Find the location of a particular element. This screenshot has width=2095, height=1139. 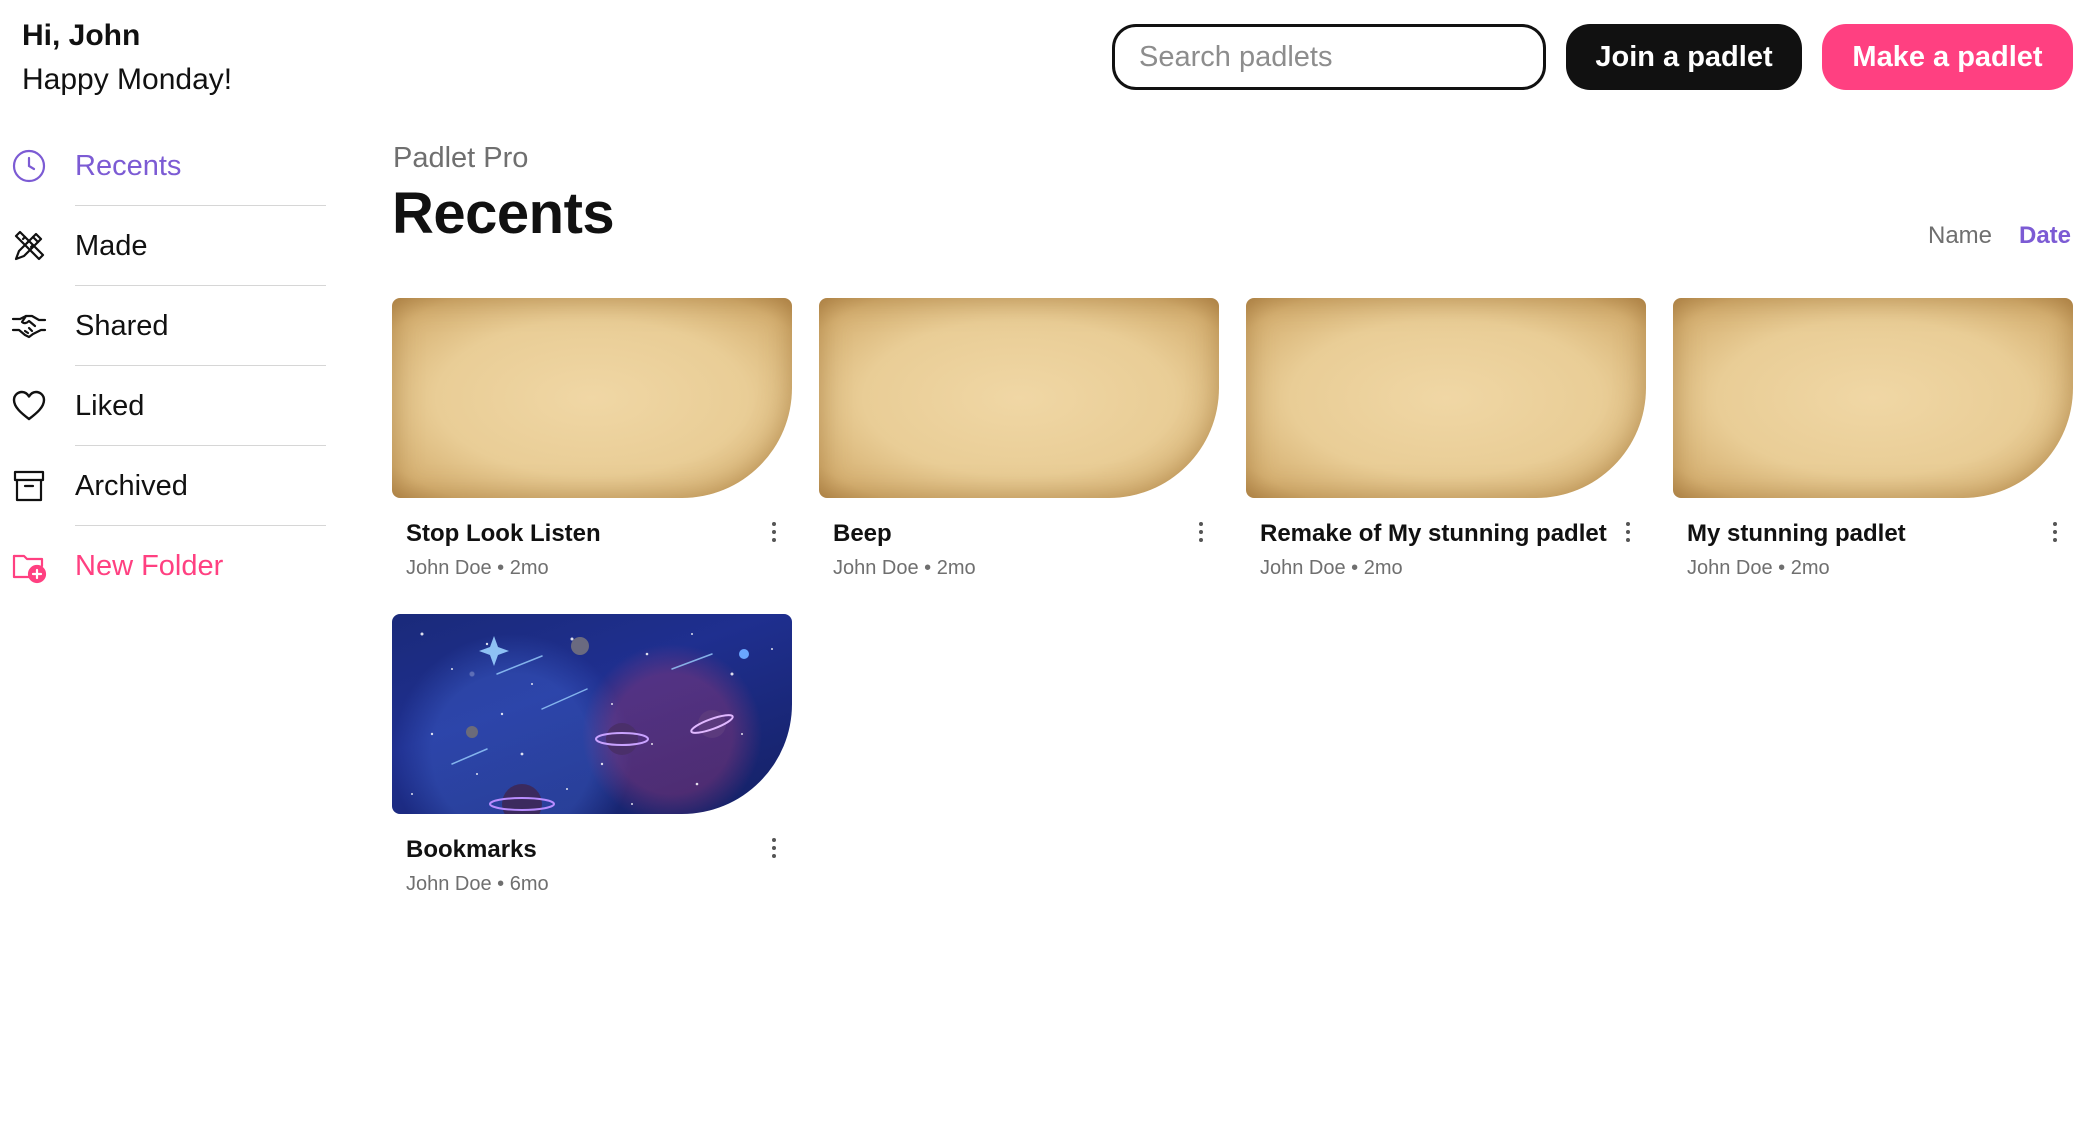

search-input is located at coordinates (1329, 57).